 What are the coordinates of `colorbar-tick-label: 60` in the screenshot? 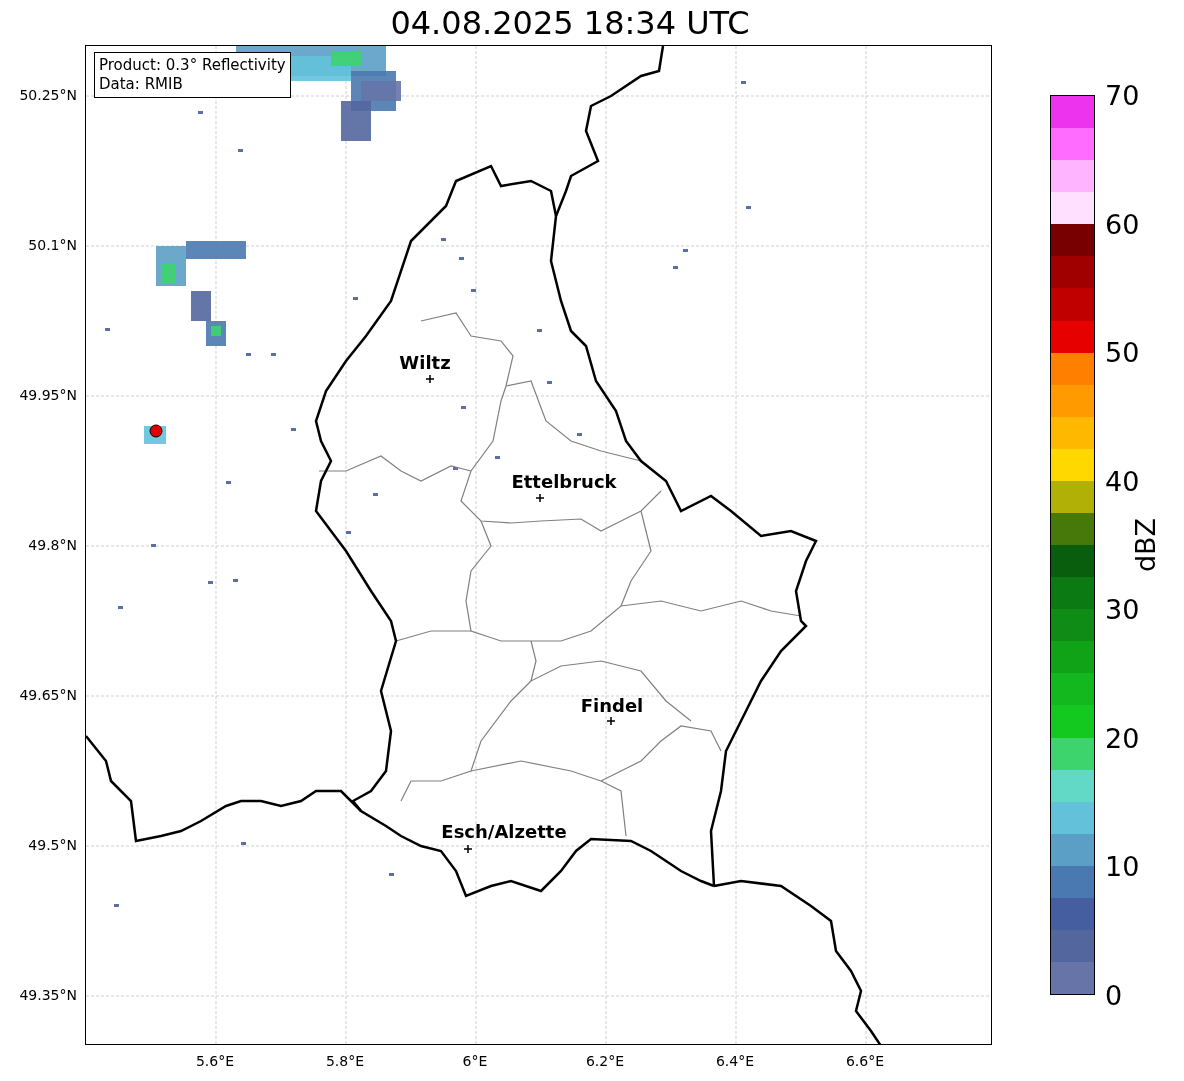 It's located at (1122, 224).